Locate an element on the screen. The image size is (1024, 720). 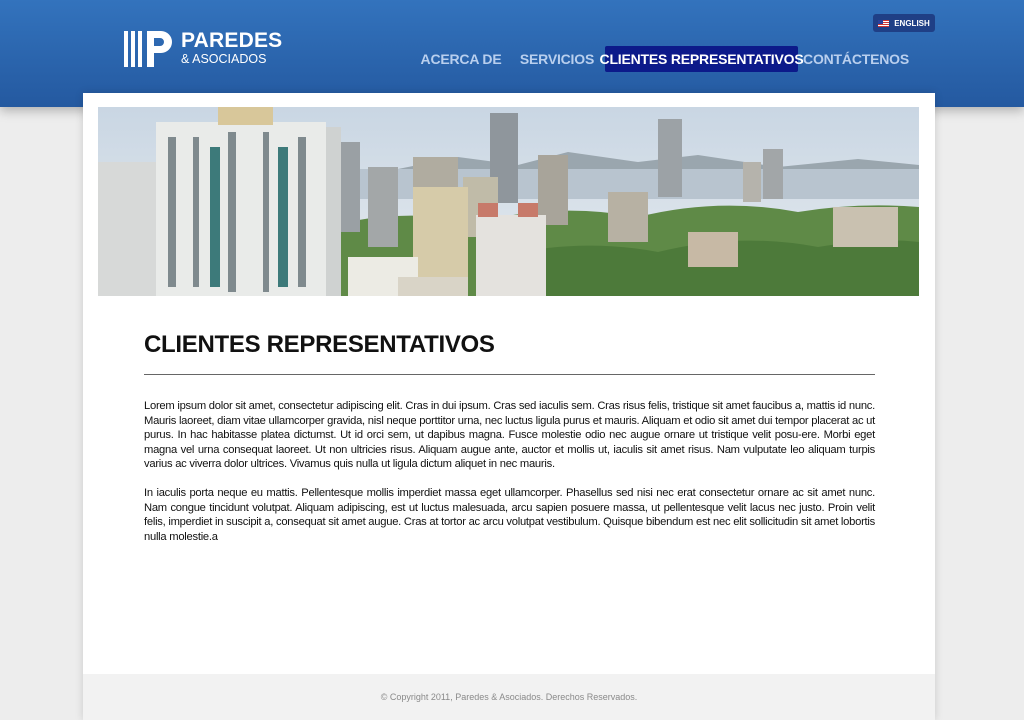
nav-clientes-representativos: CLIENTES REPRESENTATIVOS is located at coordinates (702, 59).